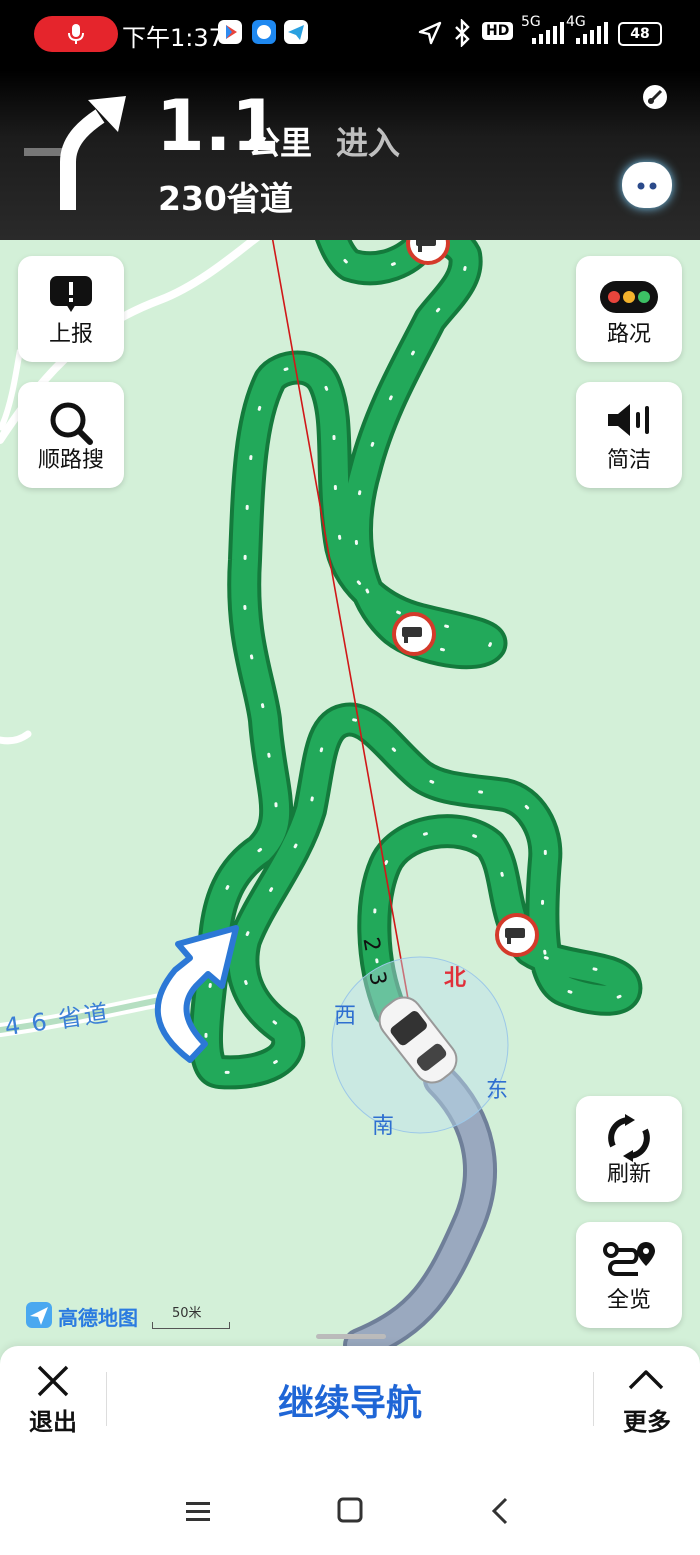  I want to click on traffic-label: 路况, so click(628, 334).